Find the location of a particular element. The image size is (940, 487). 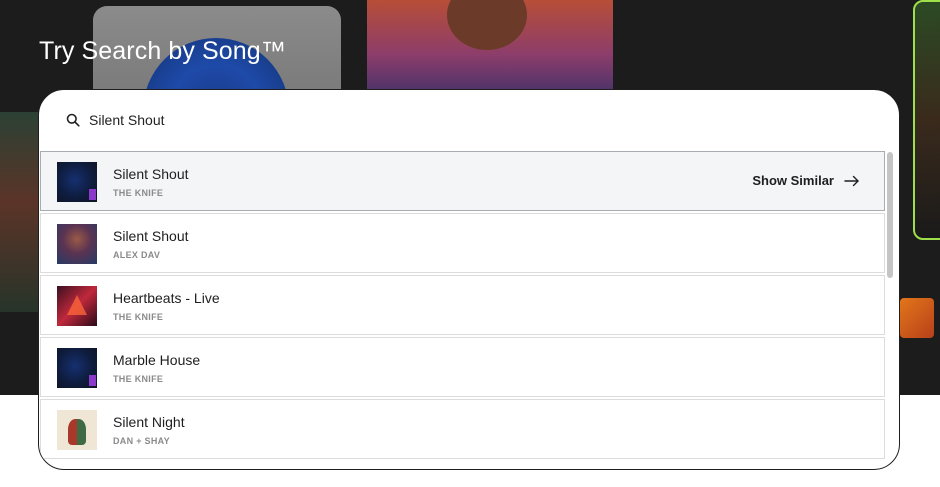

arrow-right-icon is located at coordinates (851, 180).